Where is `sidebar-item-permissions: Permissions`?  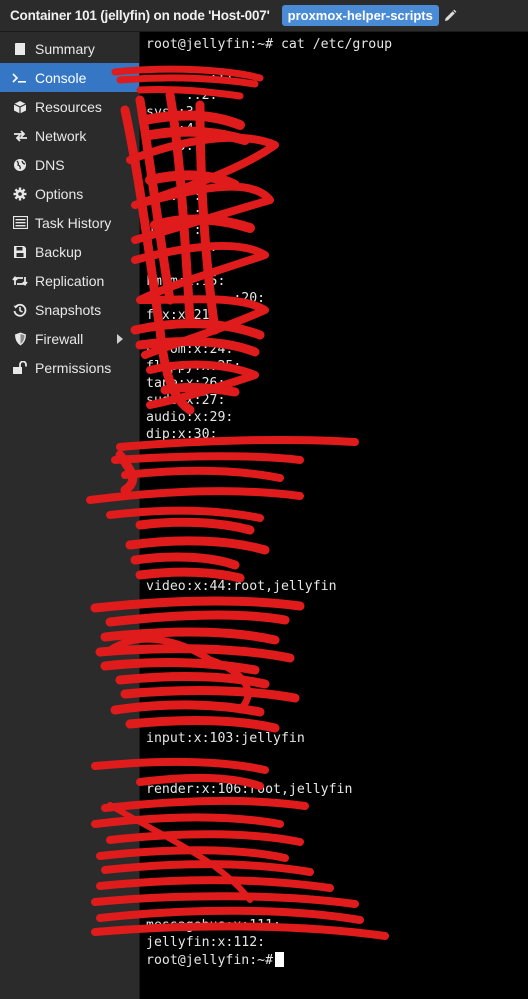
sidebar-item-permissions: Permissions is located at coordinates (69, 367).